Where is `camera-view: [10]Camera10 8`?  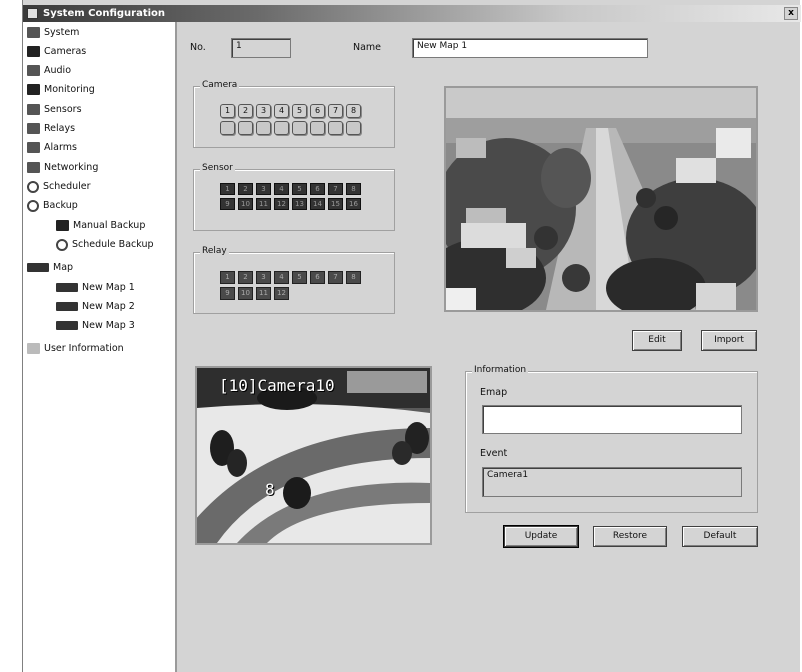 camera-view: [10]Camera10 8 is located at coordinates (313, 455).